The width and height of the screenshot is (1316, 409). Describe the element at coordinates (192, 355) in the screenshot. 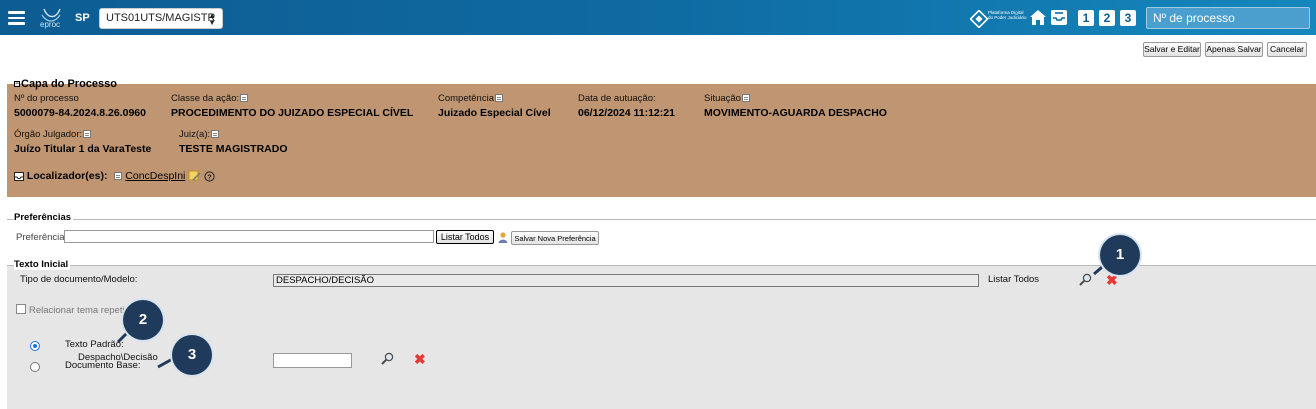

I see `callout-3-badge: 3` at that location.